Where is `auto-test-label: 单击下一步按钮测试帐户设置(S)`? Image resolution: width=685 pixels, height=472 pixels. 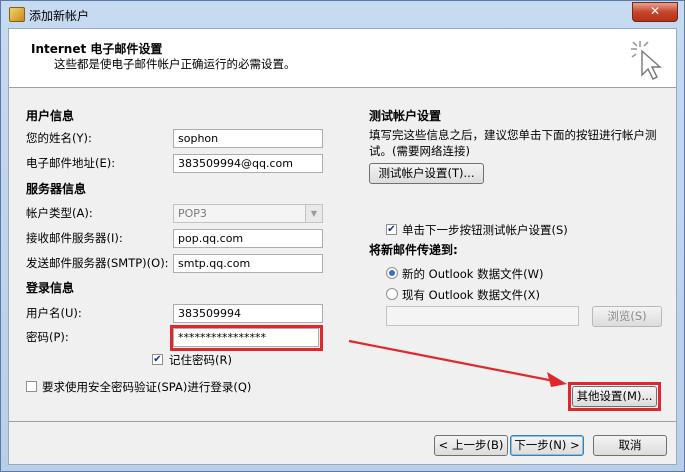
auto-test-label: 单击下一步按钮测试帐户设置(S) is located at coordinates (485, 230).